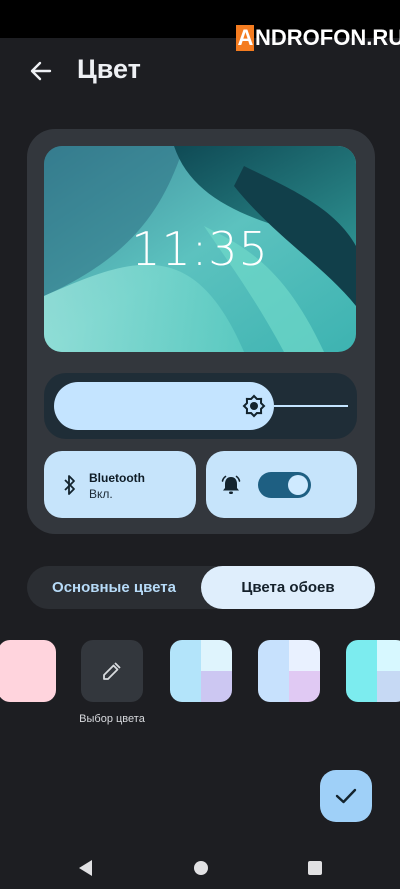  Describe the element at coordinates (69, 485) in the screenshot. I see `bluetooth-icon` at that location.